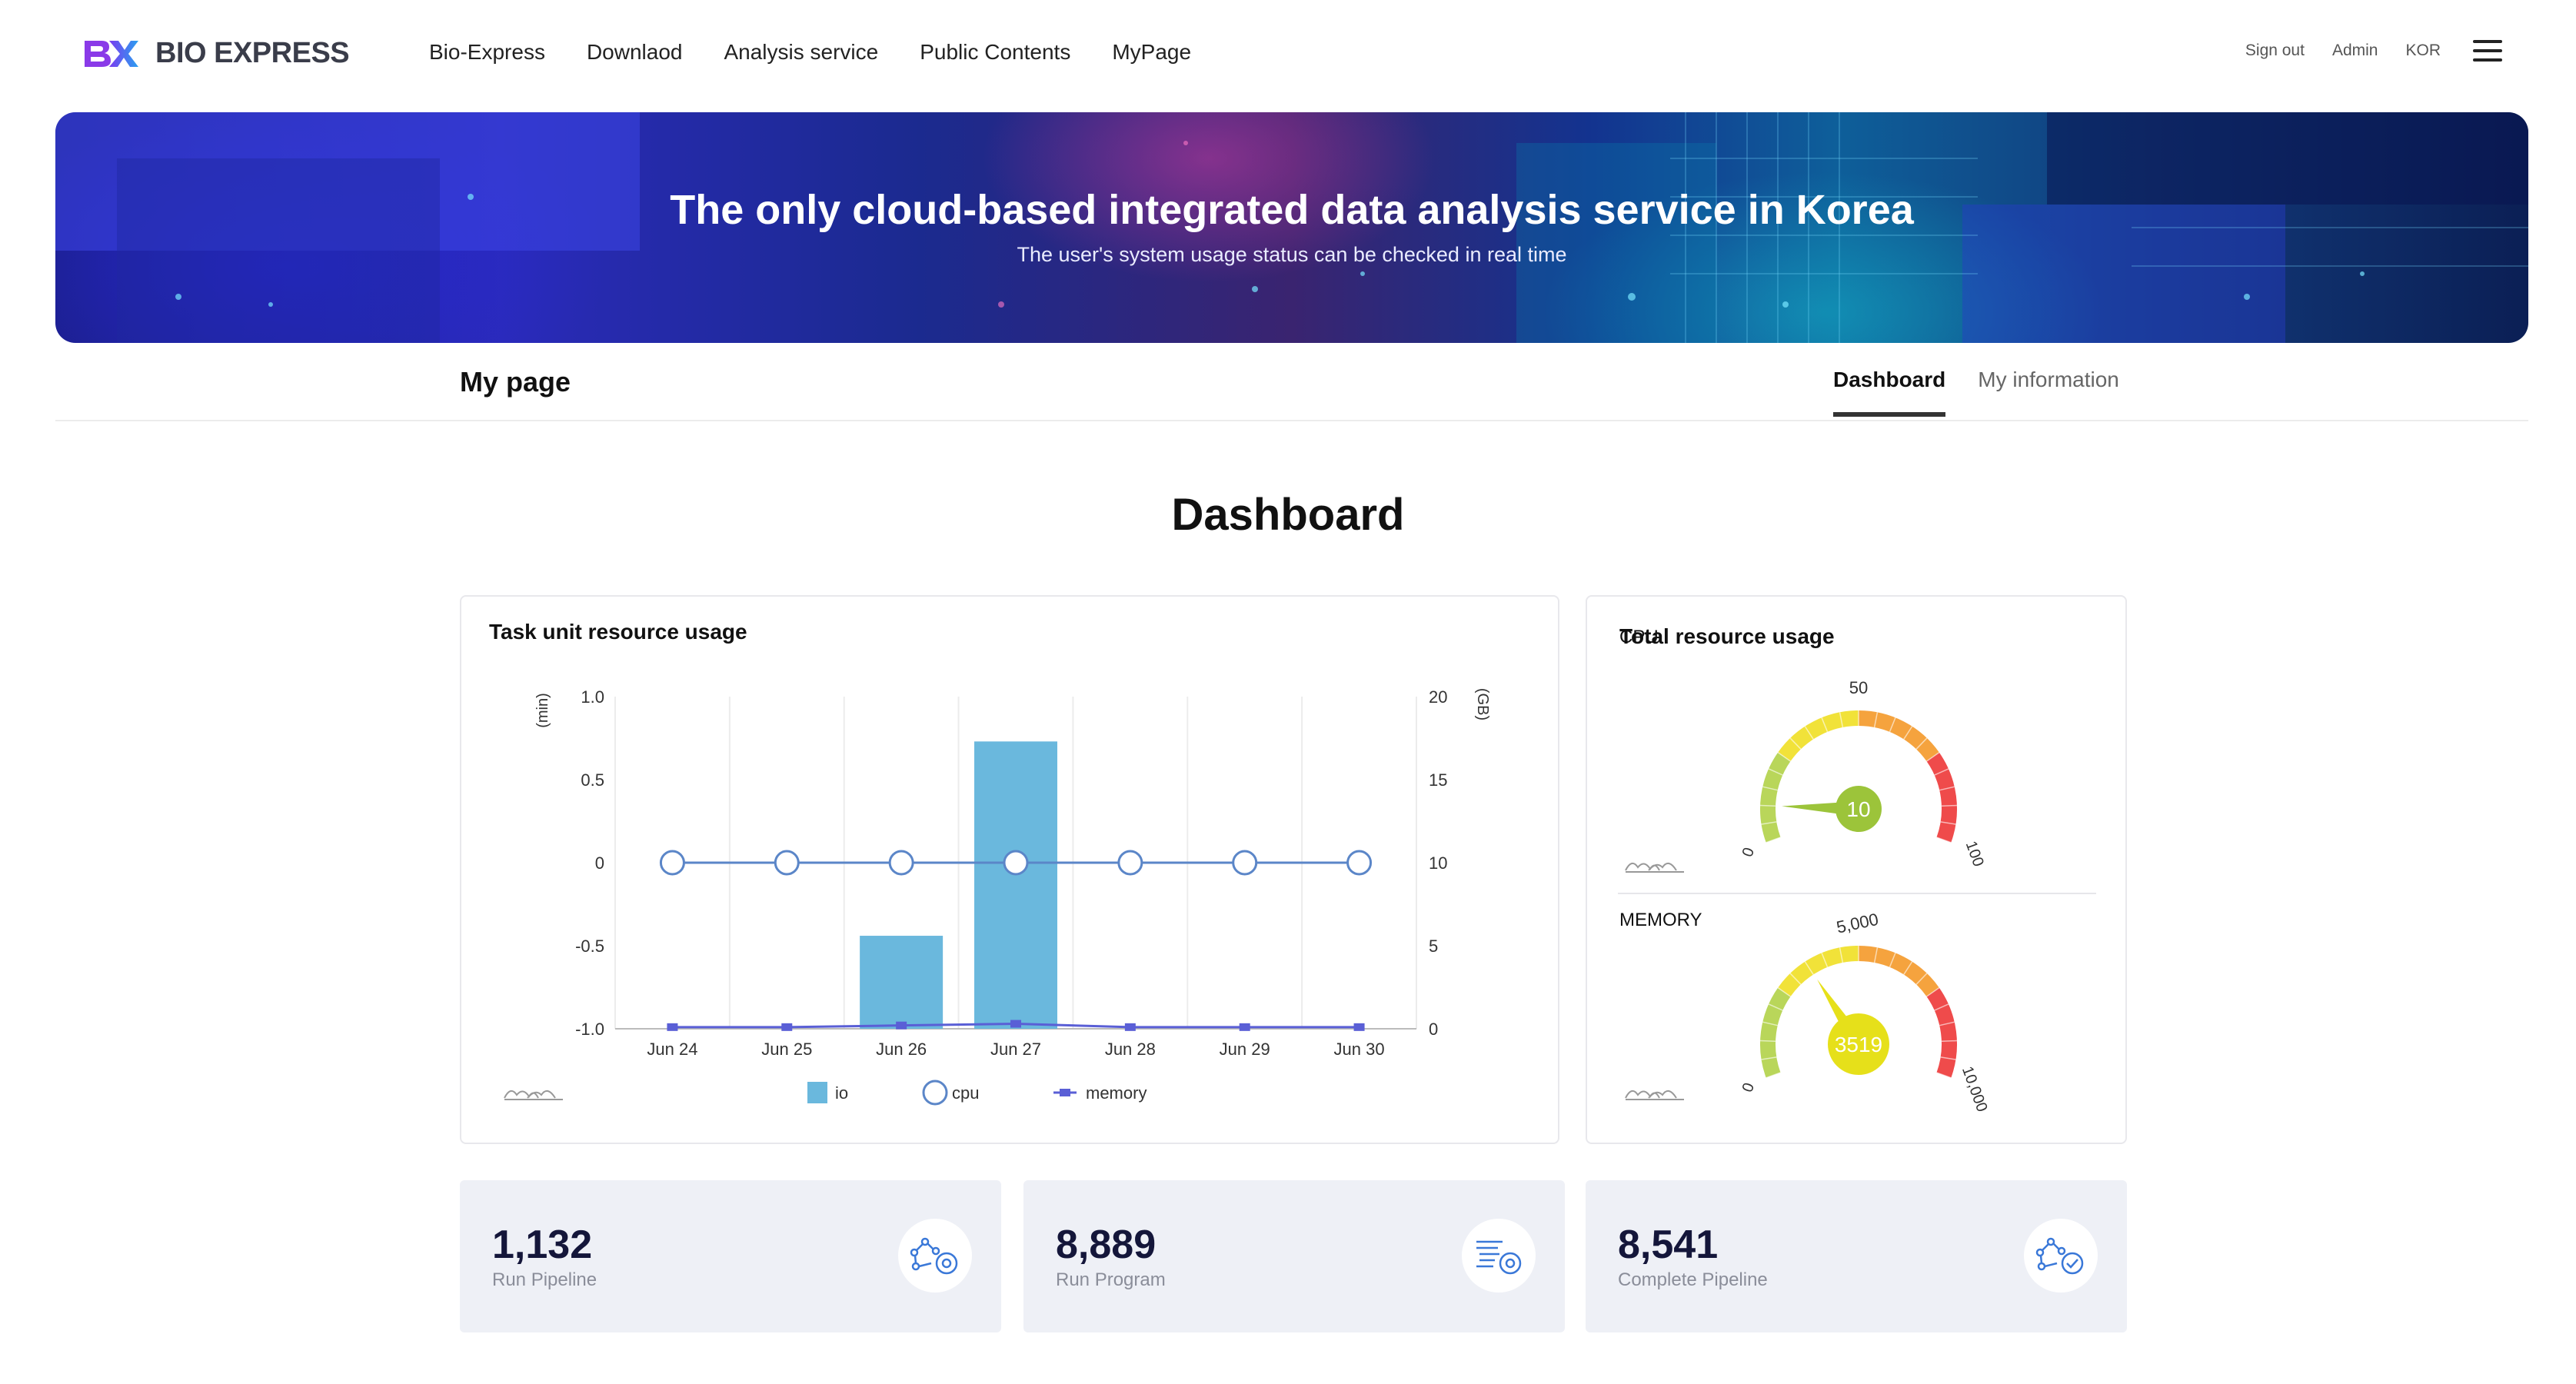  What do you see at coordinates (1976, 392) in the screenshot?
I see `page-tabs: Dashboard My information` at bounding box center [1976, 392].